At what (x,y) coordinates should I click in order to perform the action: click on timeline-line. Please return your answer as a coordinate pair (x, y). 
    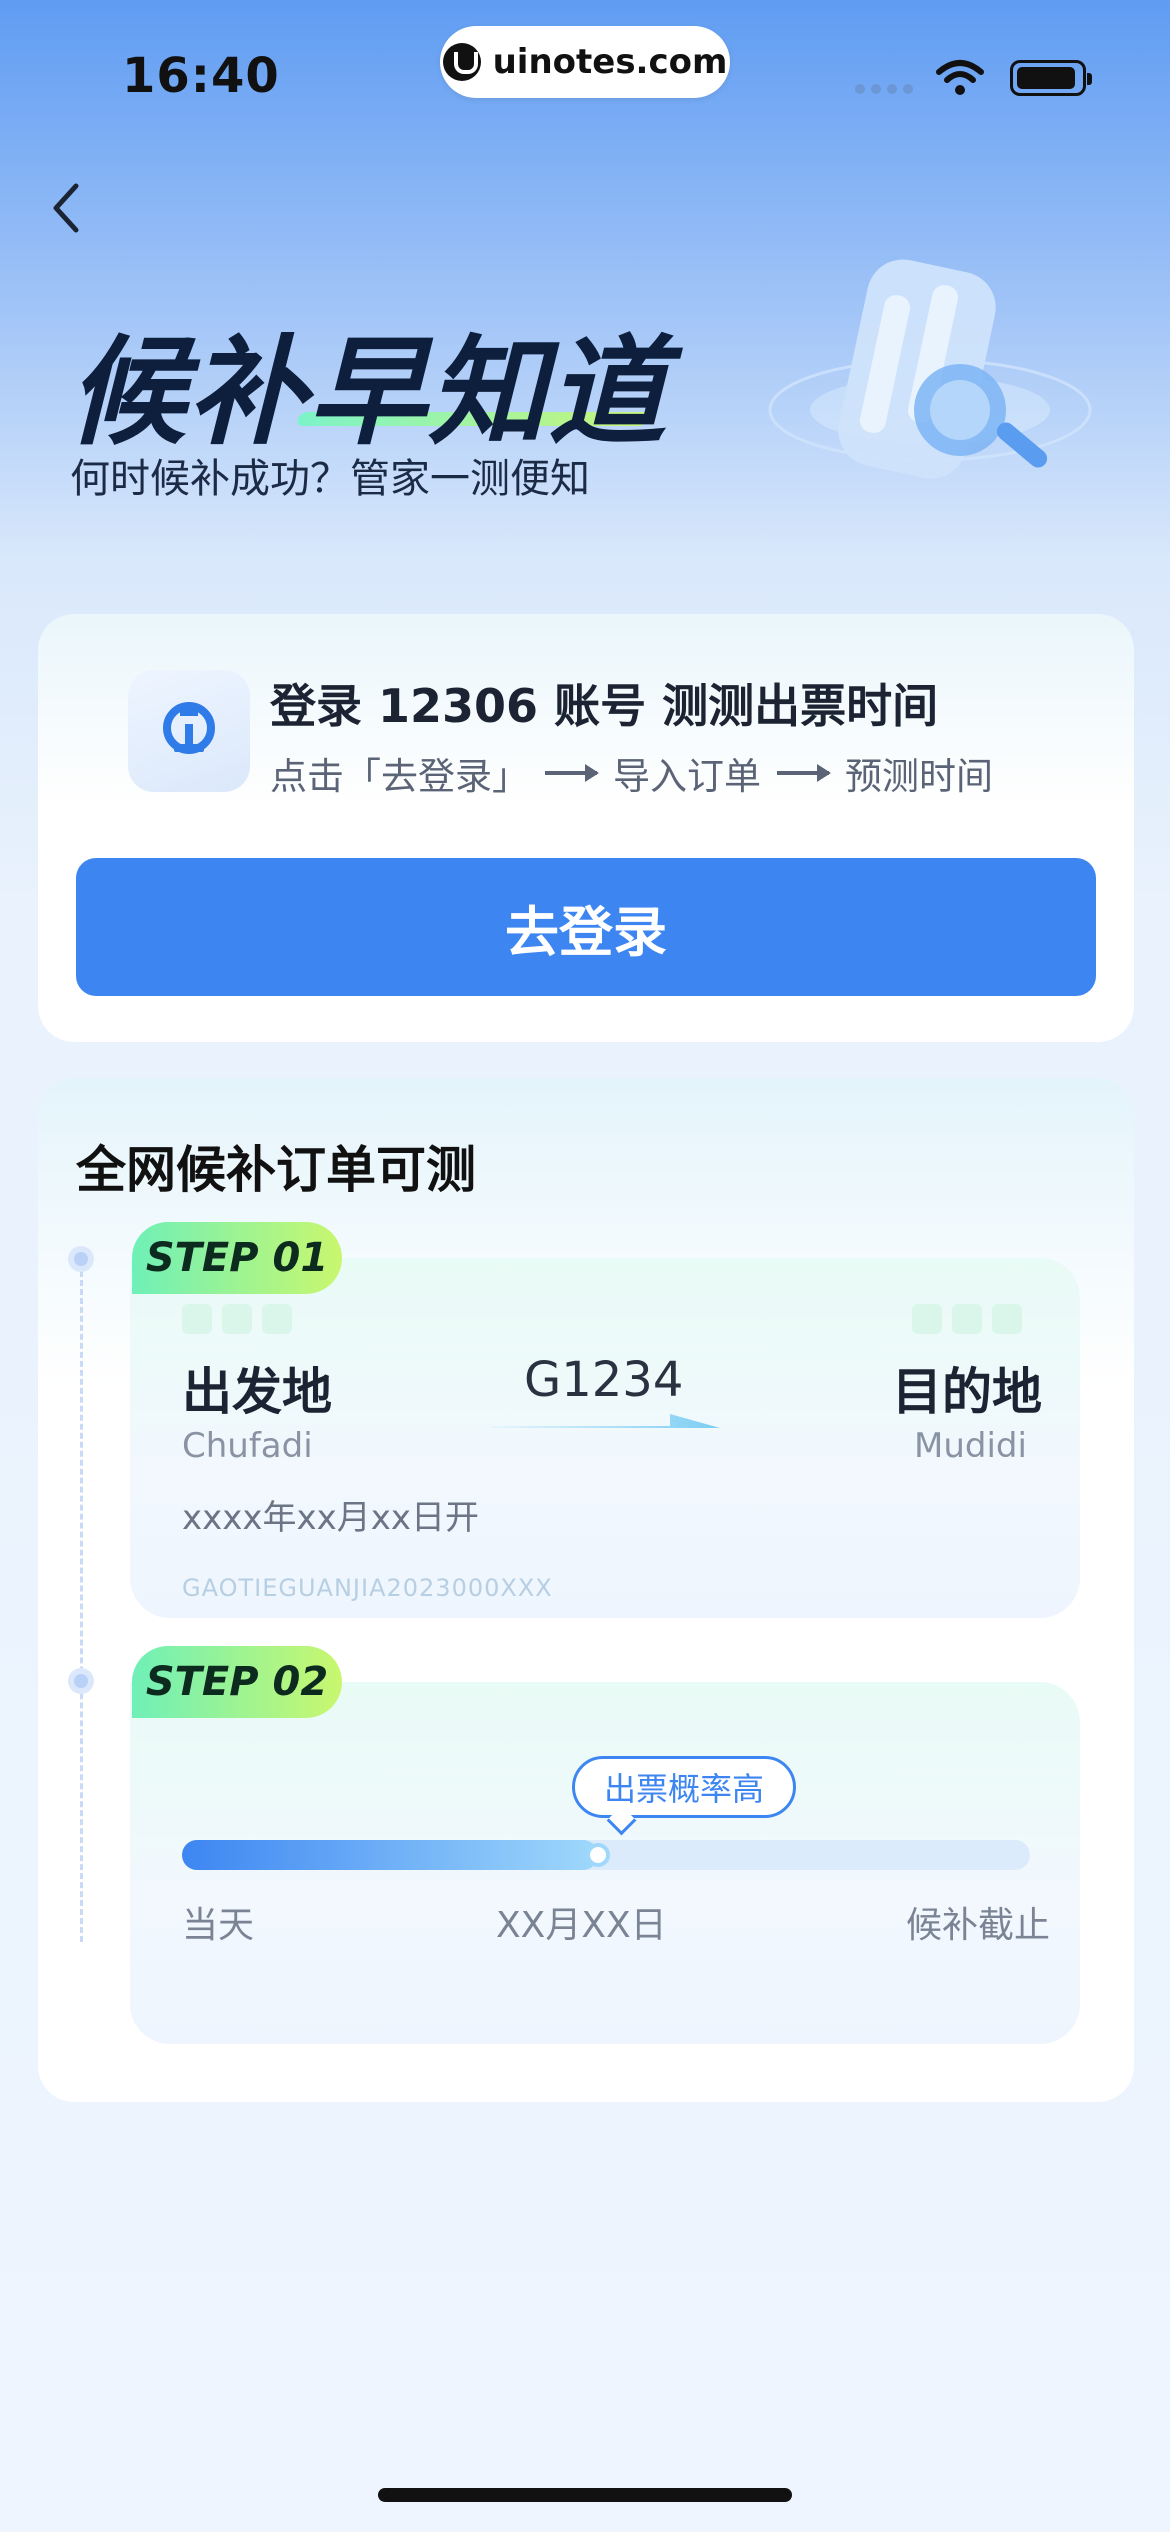
    Looking at the image, I should click on (82, 1602).